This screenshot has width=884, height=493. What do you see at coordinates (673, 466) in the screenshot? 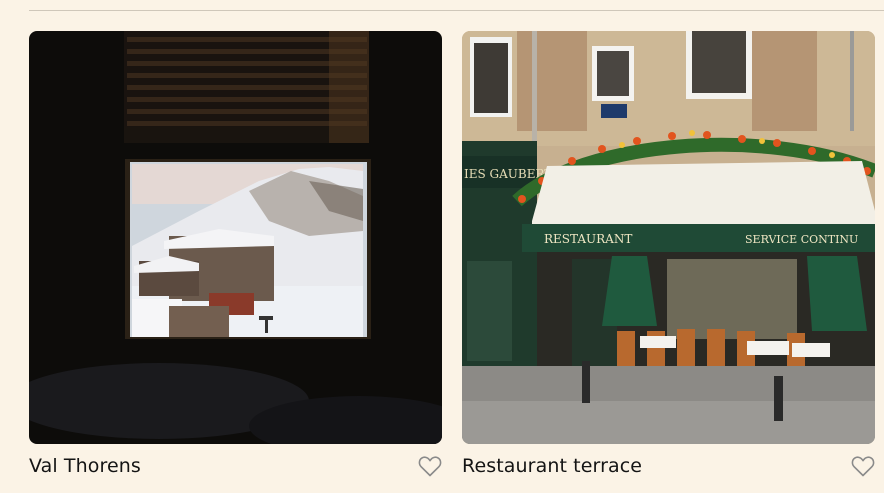
I see `card-caption: Restaurant terrace` at bounding box center [673, 466].